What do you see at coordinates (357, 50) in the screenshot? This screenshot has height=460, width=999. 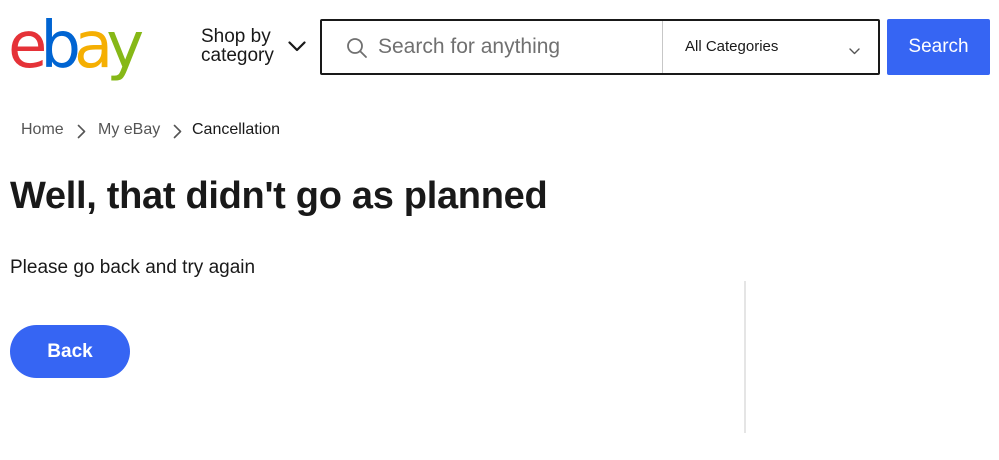 I see `search-icon` at bounding box center [357, 50].